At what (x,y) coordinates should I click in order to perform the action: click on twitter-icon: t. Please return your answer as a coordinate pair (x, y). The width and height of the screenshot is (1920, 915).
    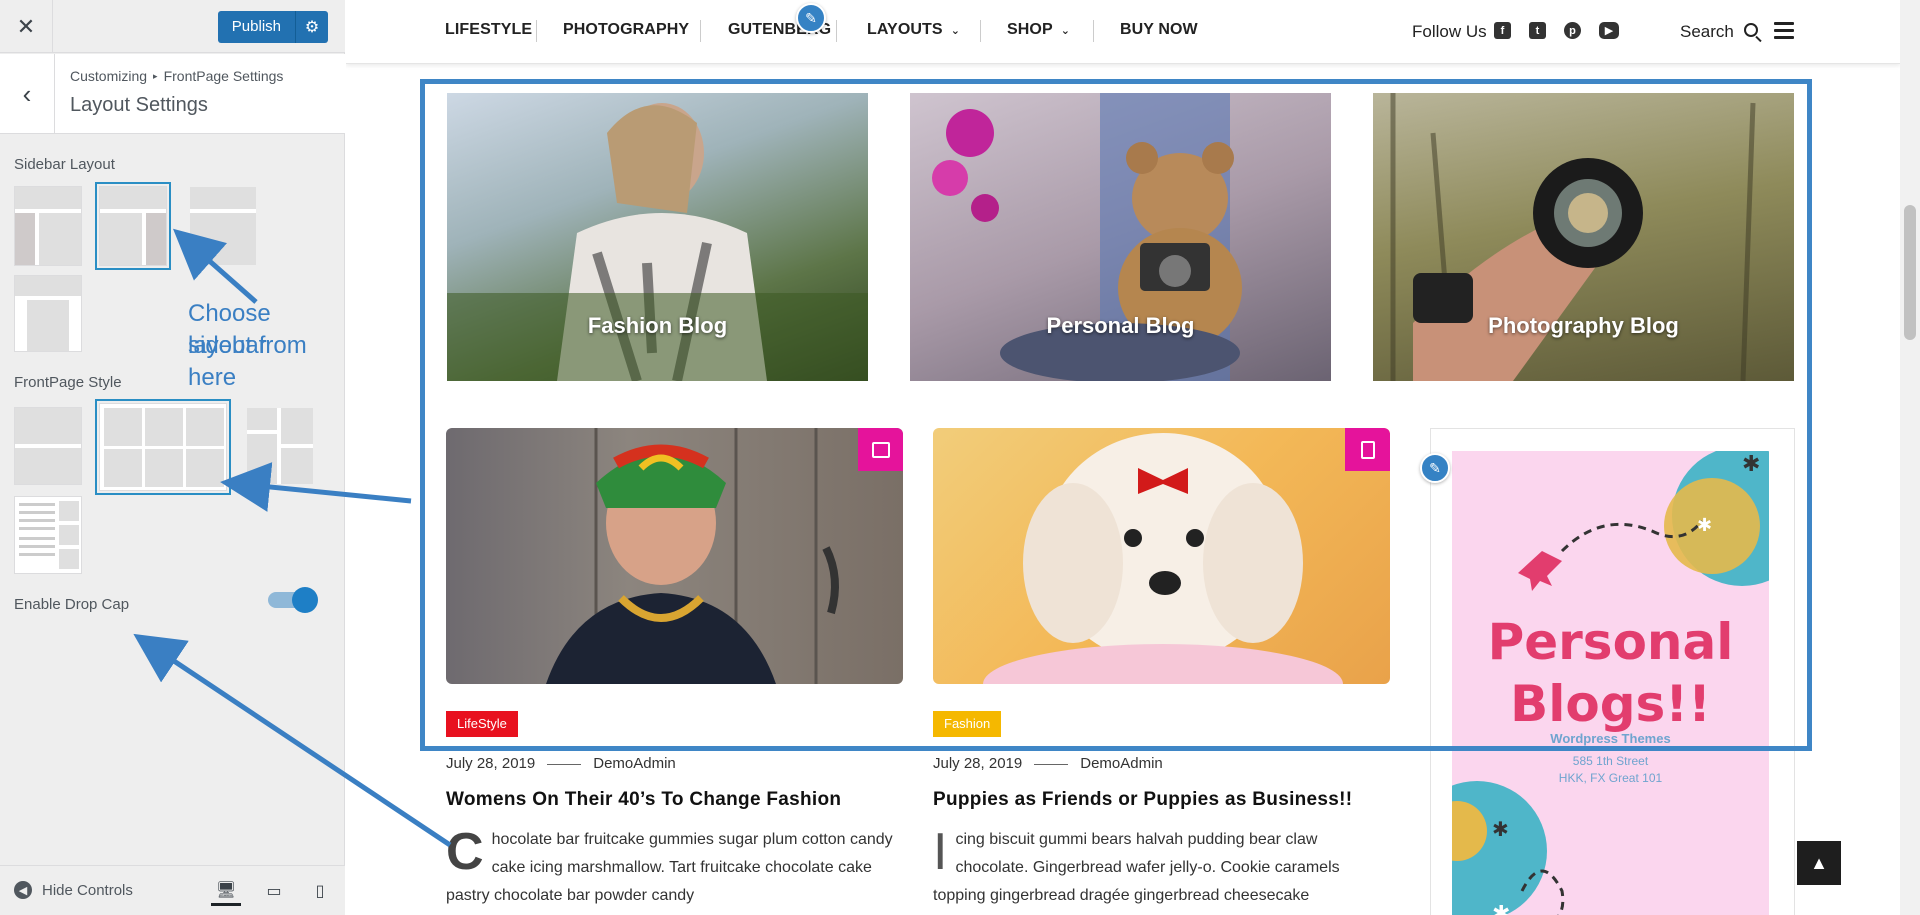
    Looking at the image, I should click on (1537, 30).